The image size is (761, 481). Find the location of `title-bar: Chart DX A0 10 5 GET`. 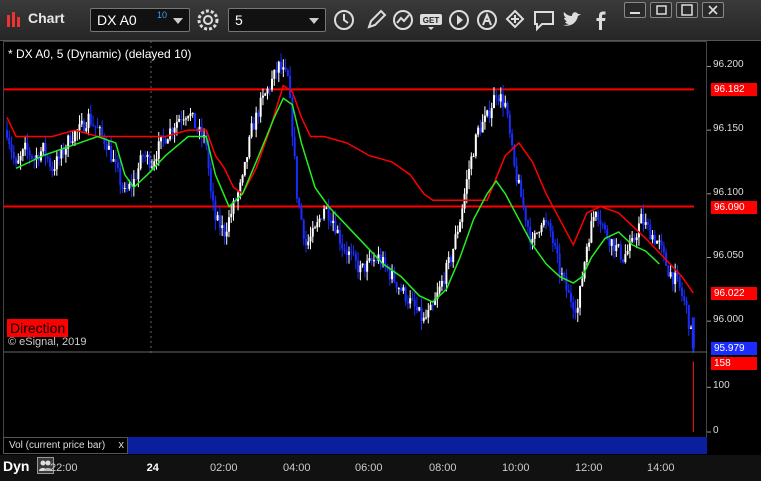

title-bar: Chart DX A0 10 5 GET is located at coordinates (380, 20).